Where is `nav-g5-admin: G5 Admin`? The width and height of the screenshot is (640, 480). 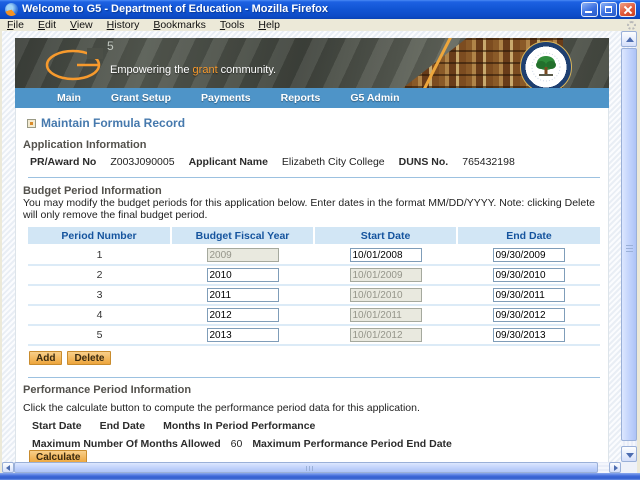
nav-g5-admin: G5 Admin is located at coordinates (374, 98).